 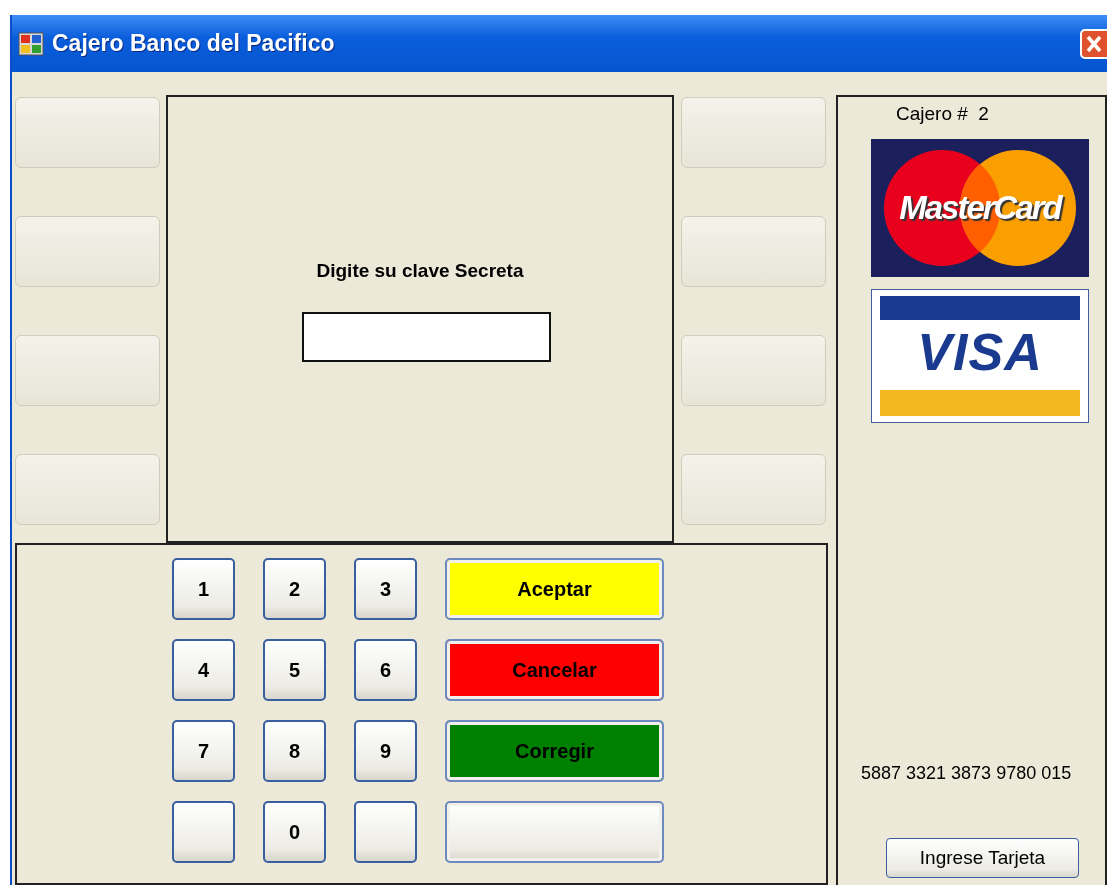 I want to click on blank-button, so click(x=554, y=832).